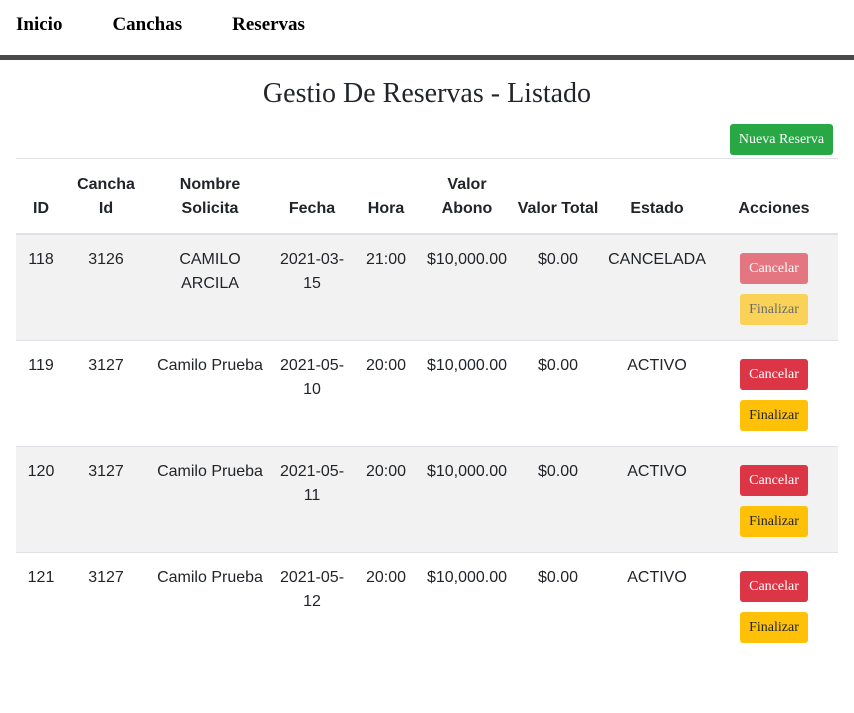 The image size is (854, 713). Describe the element at coordinates (210, 287) in the screenshot. I see `cell-nombre: CAMILO ARCILA` at that location.